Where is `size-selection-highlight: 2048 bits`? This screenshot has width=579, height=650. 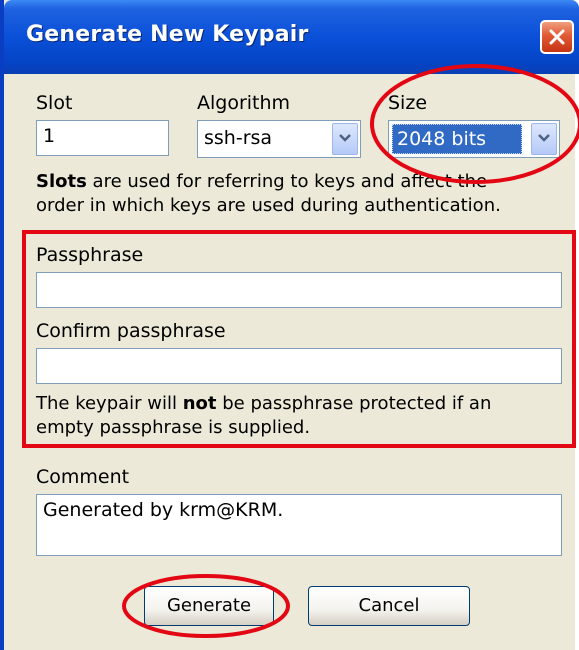 size-selection-highlight: 2048 bits is located at coordinates (457, 139).